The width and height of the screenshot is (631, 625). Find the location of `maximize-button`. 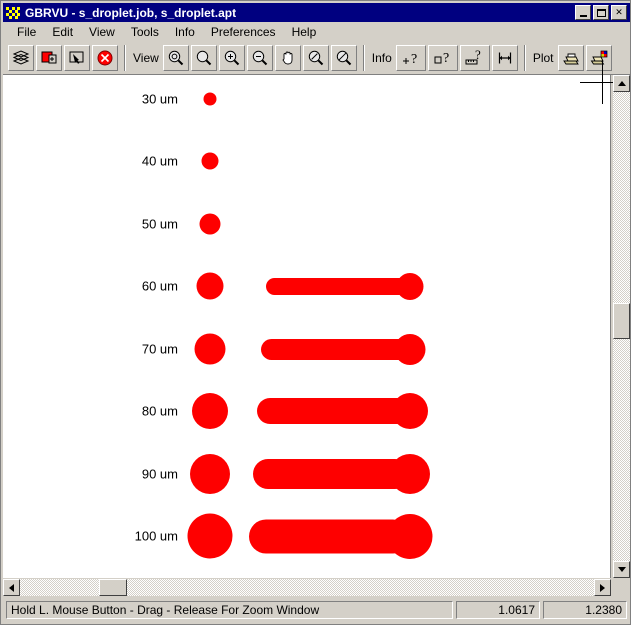

maximize-button is located at coordinates (601, 12).